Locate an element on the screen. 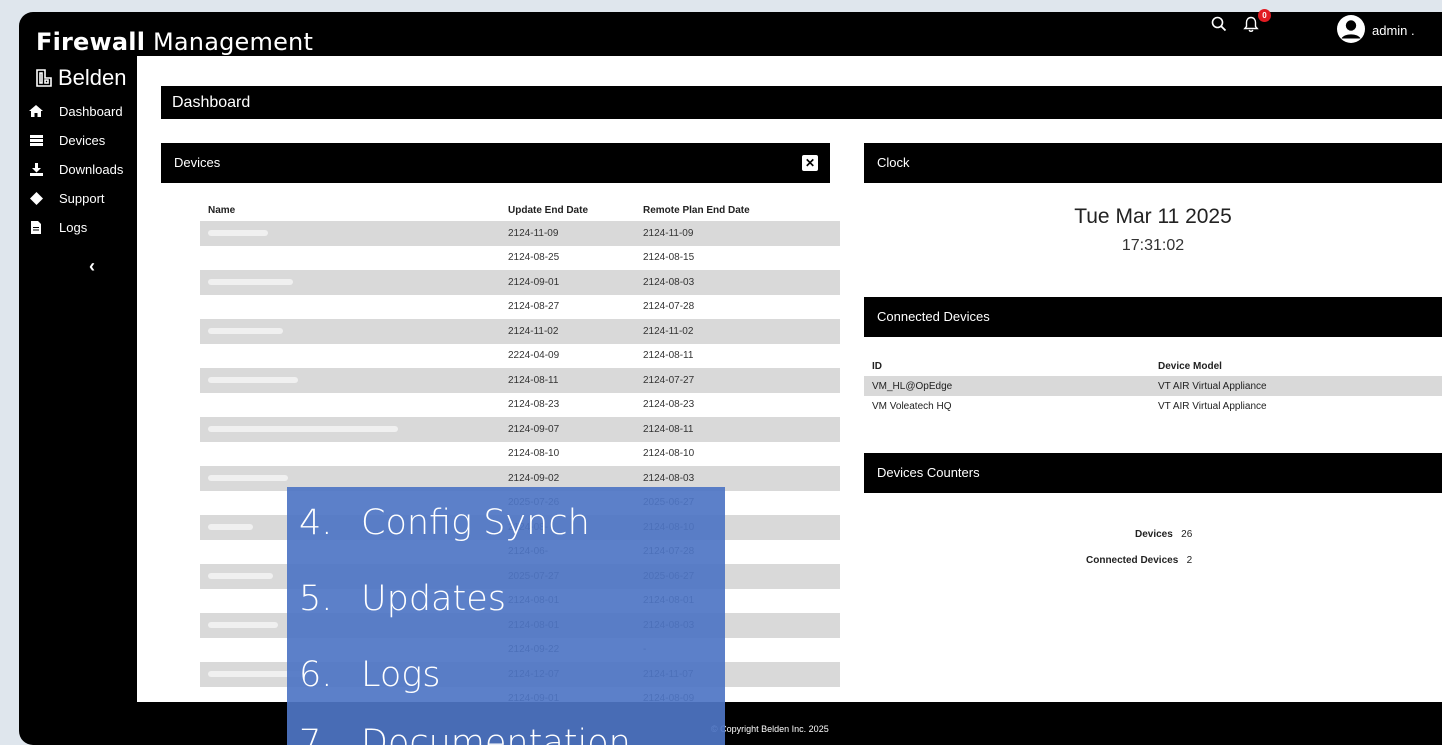 Image resolution: width=1442 pixels, height=745 pixels. counter-label: Connected Devices is located at coordinates (1132, 560).